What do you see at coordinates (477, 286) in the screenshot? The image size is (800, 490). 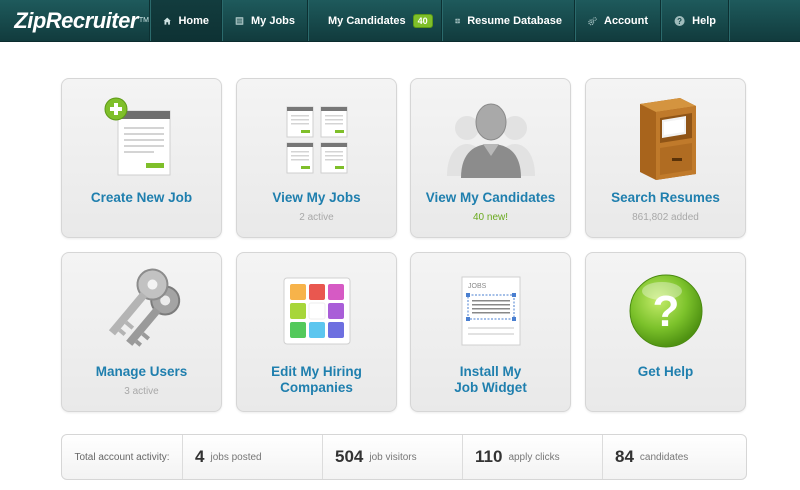 I see `widget-label: JOBS` at bounding box center [477, 286].